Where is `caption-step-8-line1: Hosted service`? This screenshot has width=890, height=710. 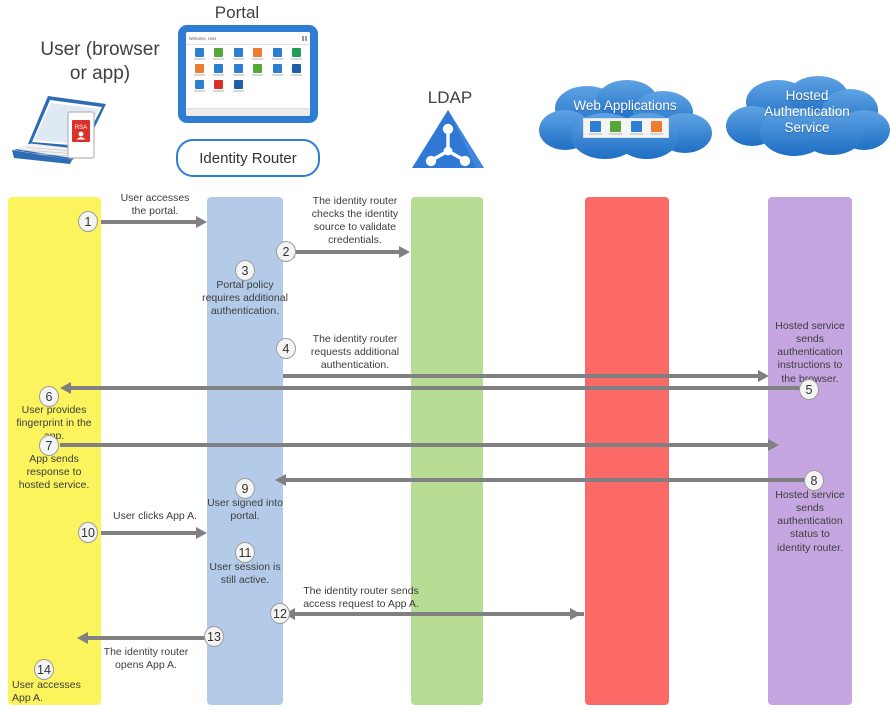
caption-step-8-line1: Hosted service is located at coordinates (810, 495).